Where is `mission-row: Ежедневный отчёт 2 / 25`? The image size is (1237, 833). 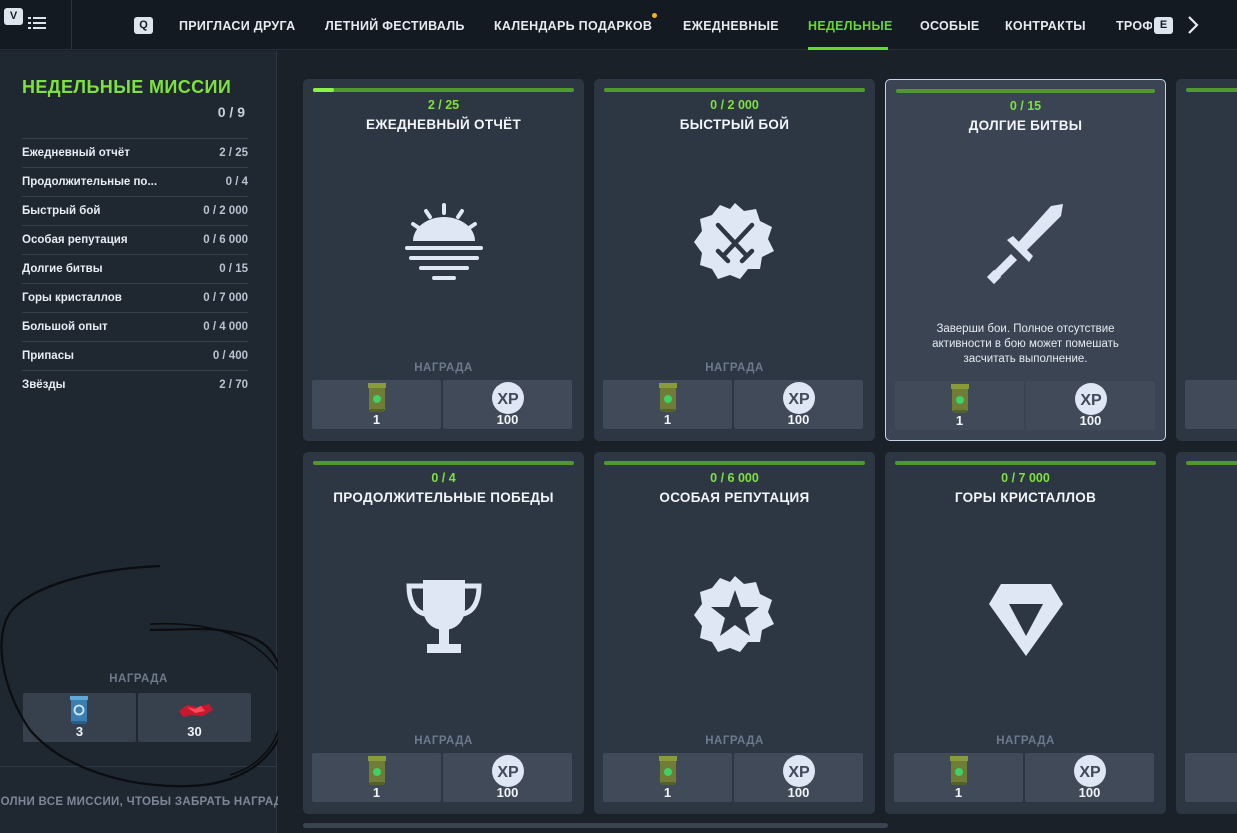 mission-row: Ежедневный отчёт 2 / 25 is located at coordinates (135, 152).